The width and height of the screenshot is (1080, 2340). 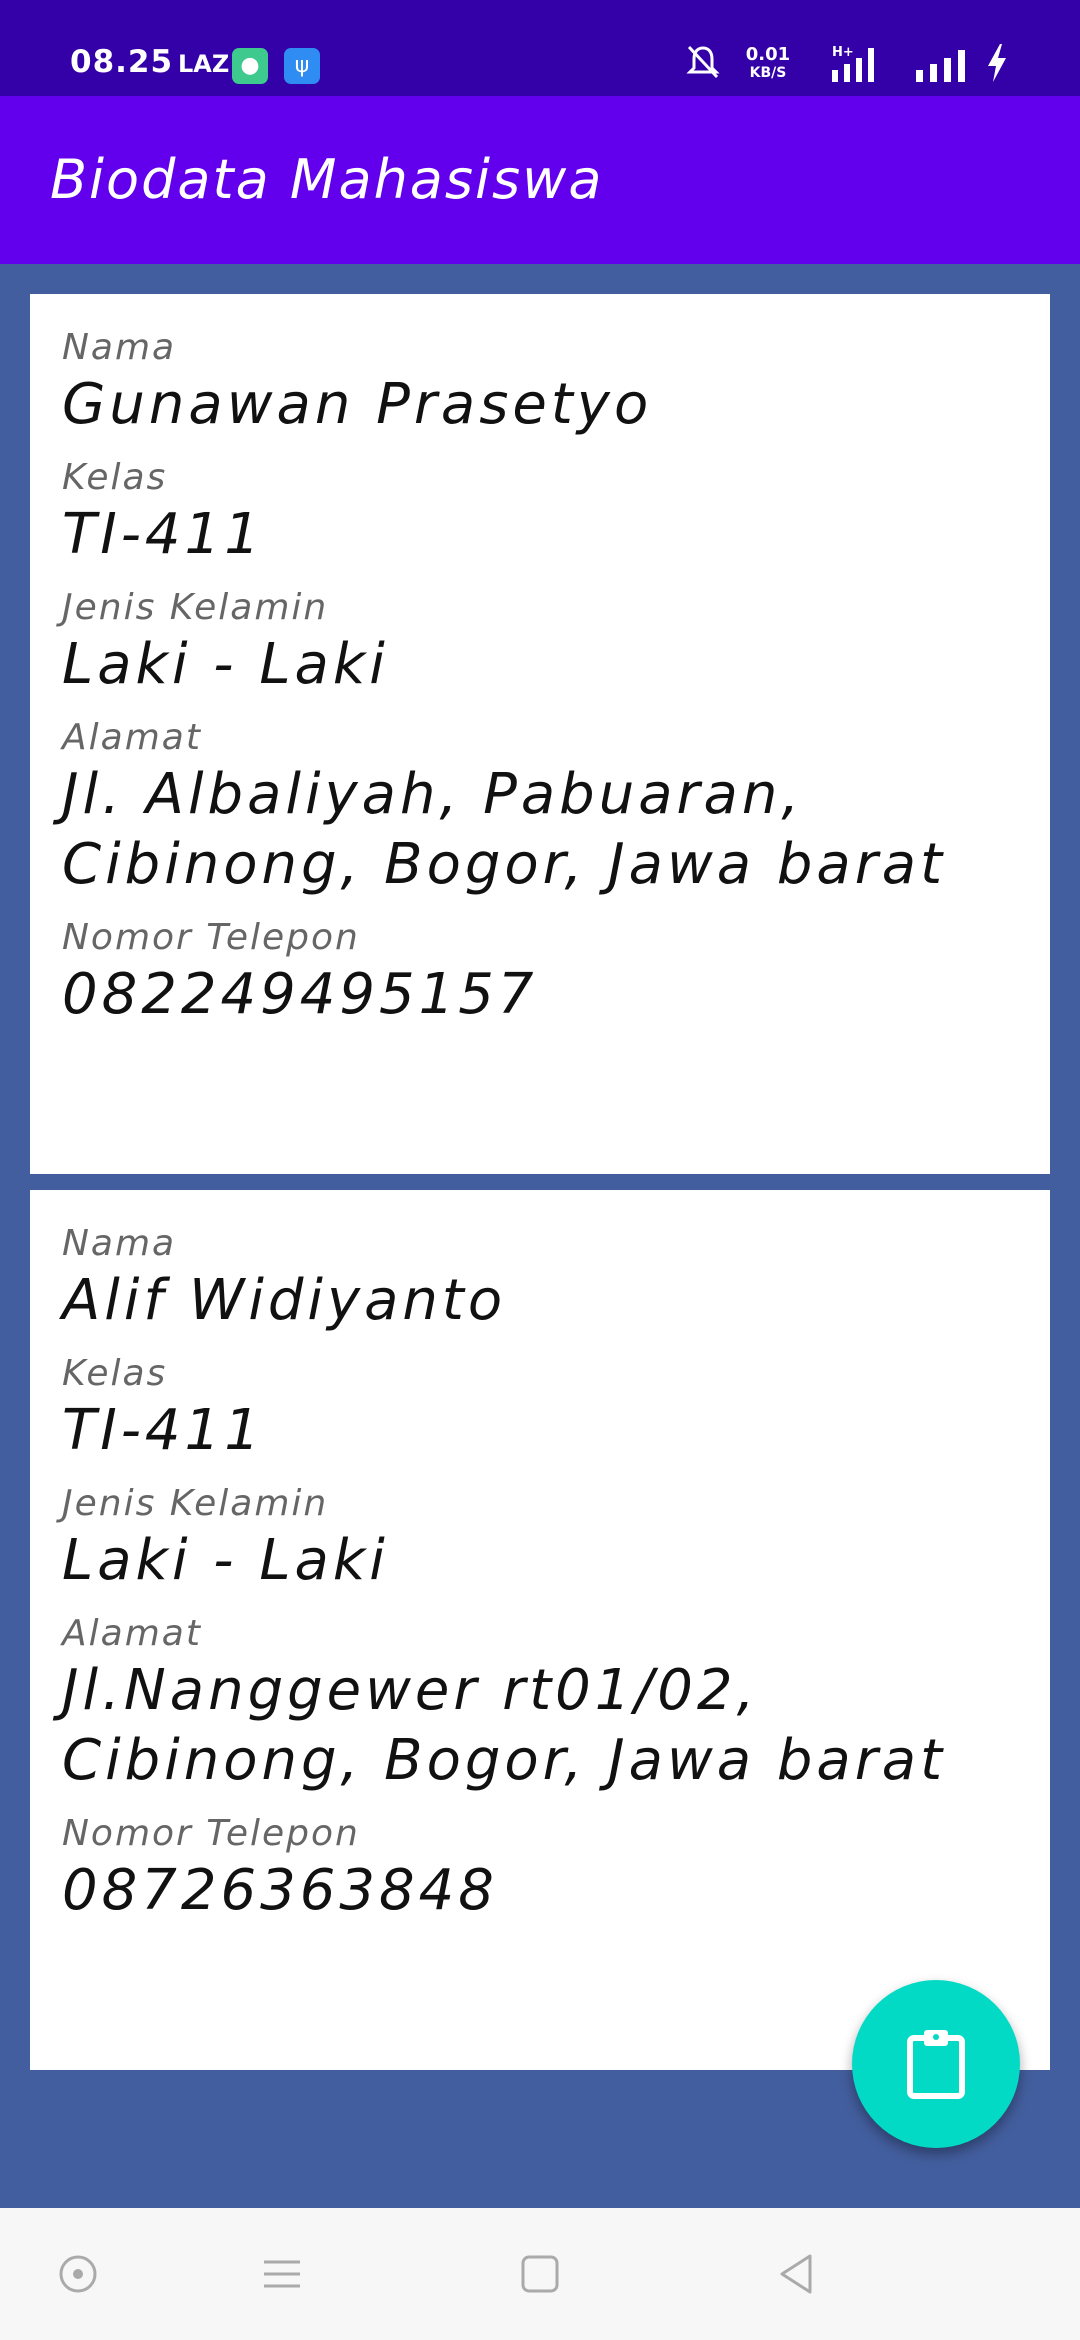 I want to click on field-telepon: Nomor Telepon 08726363848, so click(x=540, y=1869).